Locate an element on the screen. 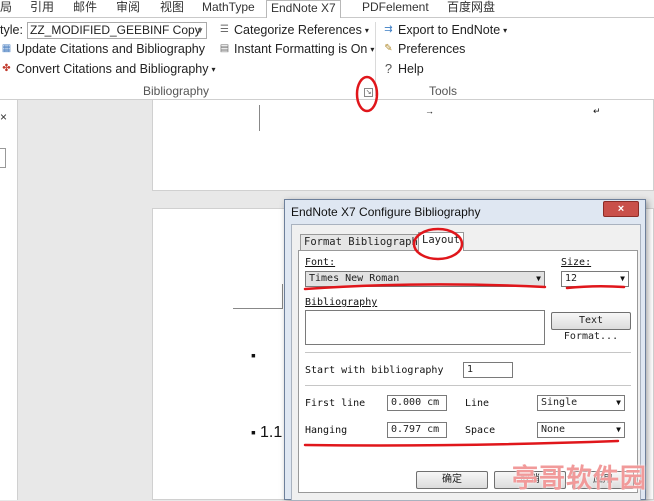  paragraph-arrow-icon: → is located at coordinates (429, 111).